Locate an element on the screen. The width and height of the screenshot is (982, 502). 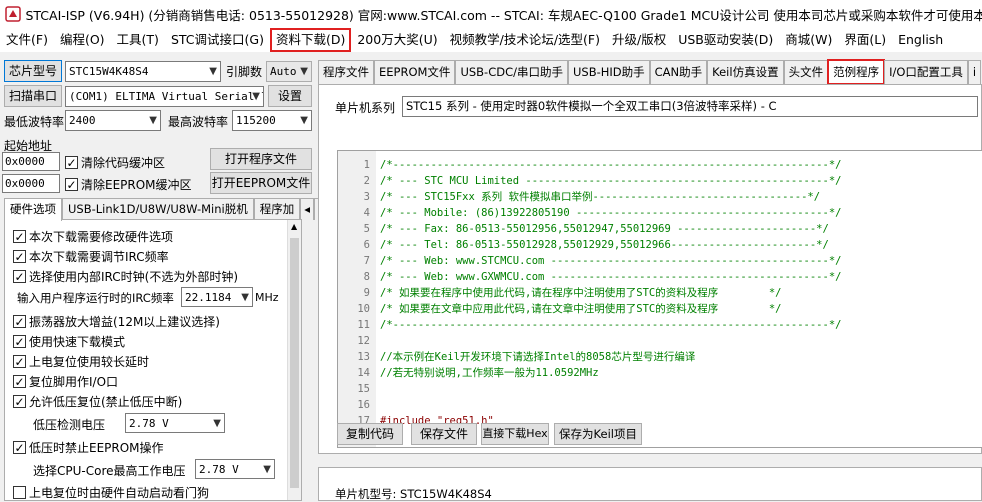
code-line: 16 is located at coordinates (658, 405).